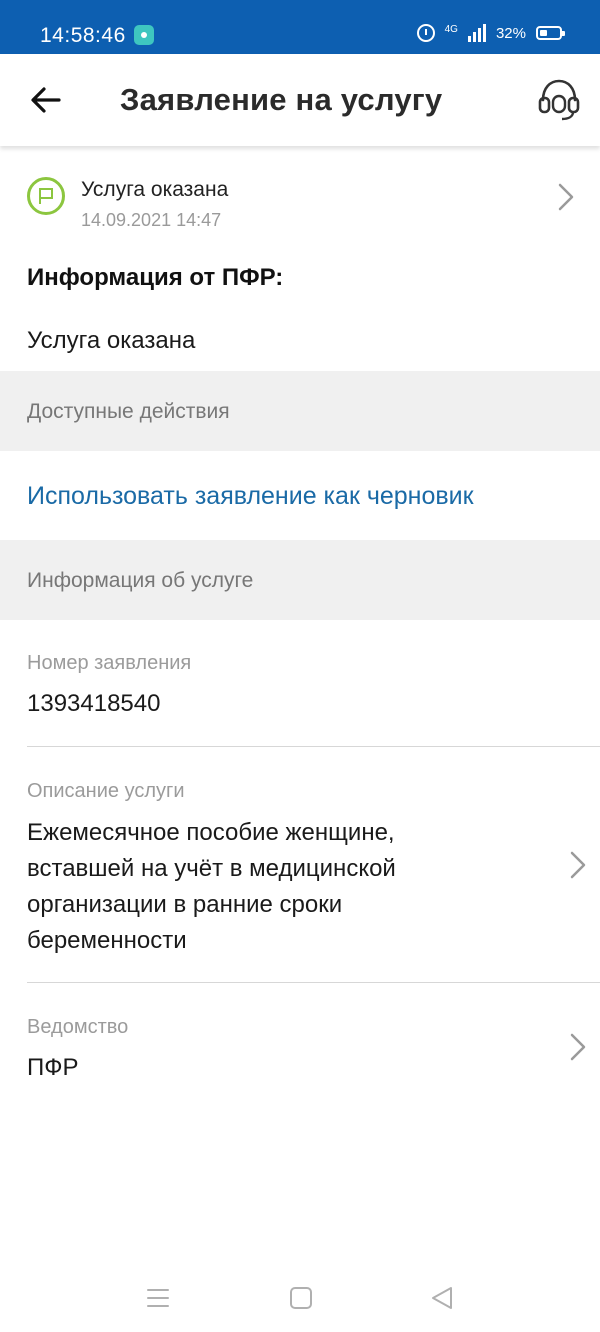  What do you see at coordinates (106, 791) in the screenshot?
I see `service-description-label: Описание услуги` at bounding box center [106, 791].